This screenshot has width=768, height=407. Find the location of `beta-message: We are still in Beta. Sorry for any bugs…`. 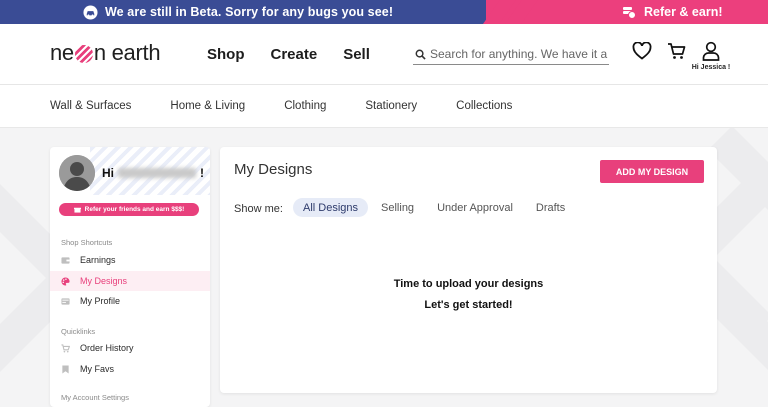

beta-message: We are still in Beta. Sorry for any bugs… is located at coordinates (238, 12).